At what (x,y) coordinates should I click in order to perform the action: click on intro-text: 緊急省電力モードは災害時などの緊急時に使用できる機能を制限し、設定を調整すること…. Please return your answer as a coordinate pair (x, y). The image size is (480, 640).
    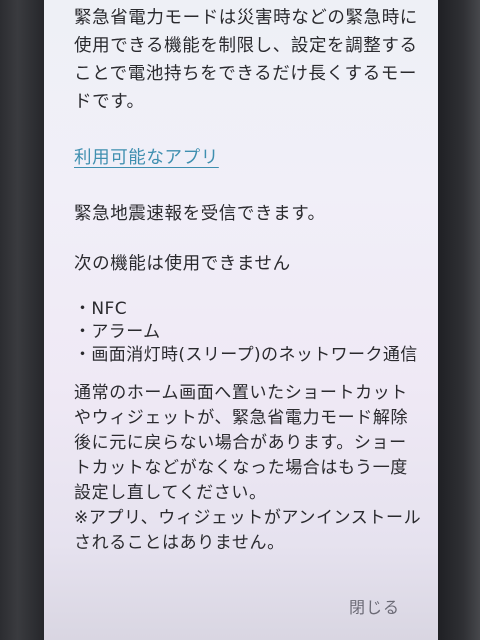
    Looking at the image, I should click on (246, 60).